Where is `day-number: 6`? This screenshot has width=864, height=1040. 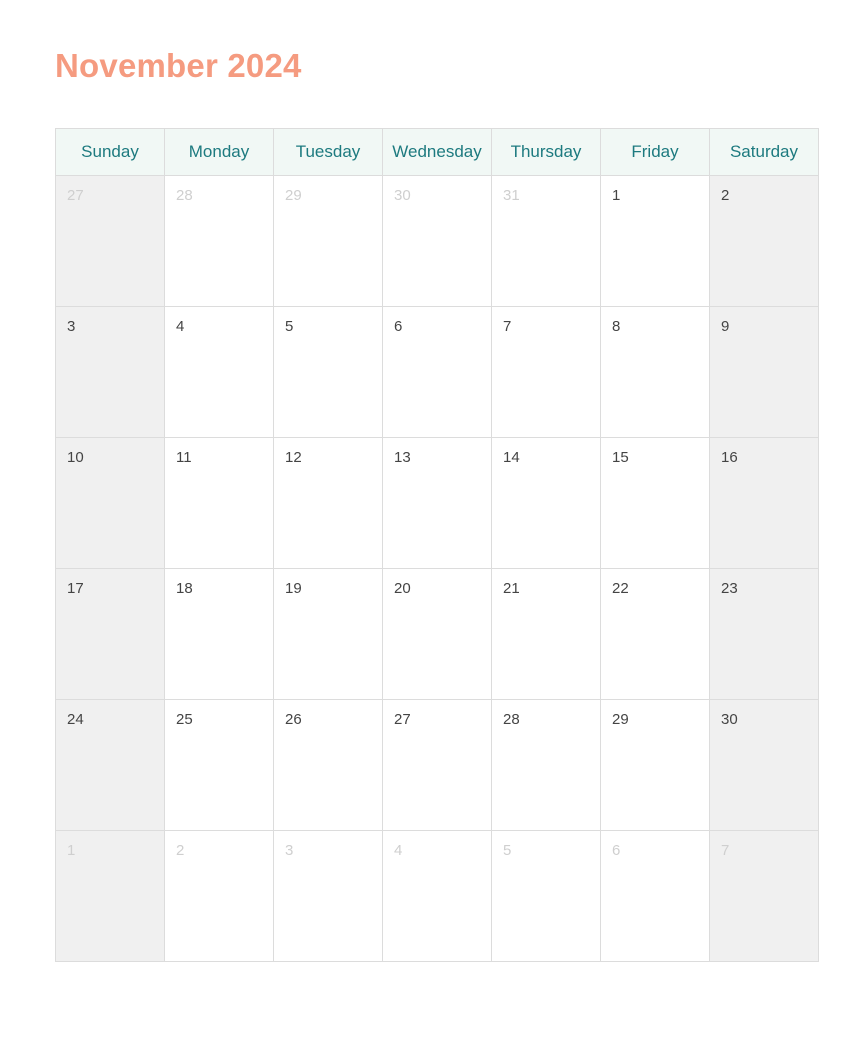 day-number: 6 is located at coordinates (616, 850).